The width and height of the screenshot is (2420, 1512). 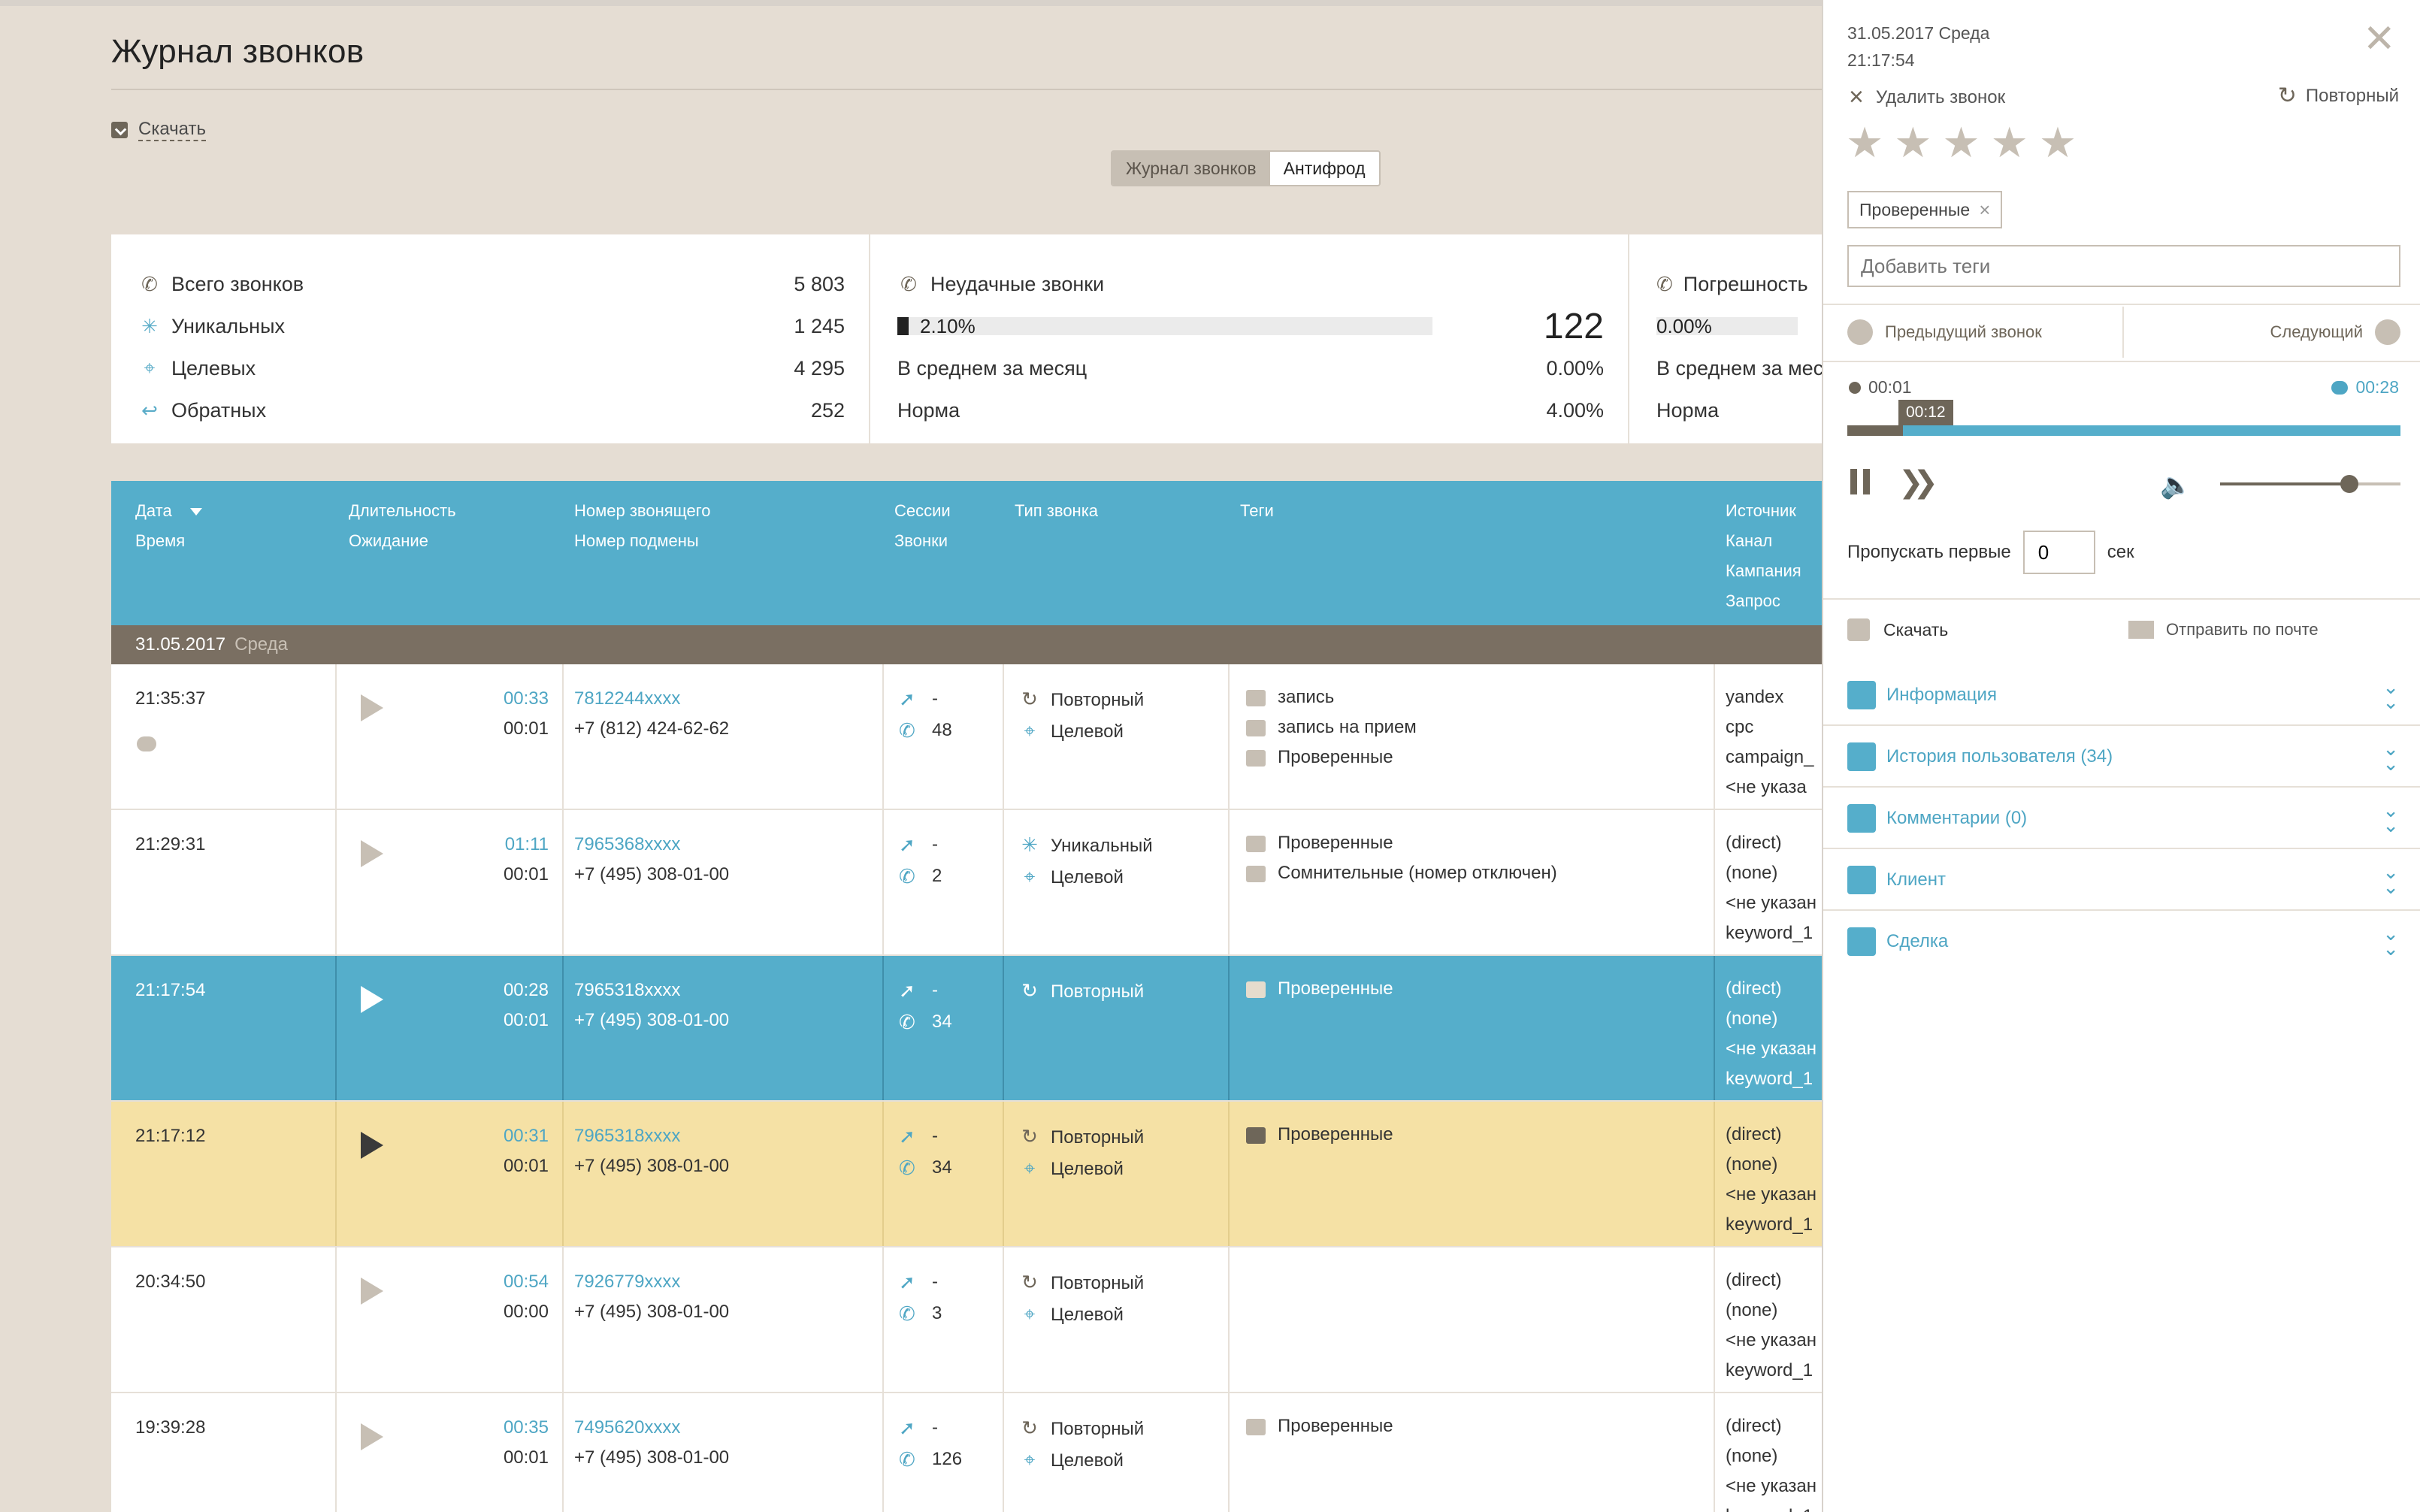 What do you see at coordinates (1771, 1486) in the screenshot?
I see `row-source-line: <не указан` at bounding box center [1771, 1486].